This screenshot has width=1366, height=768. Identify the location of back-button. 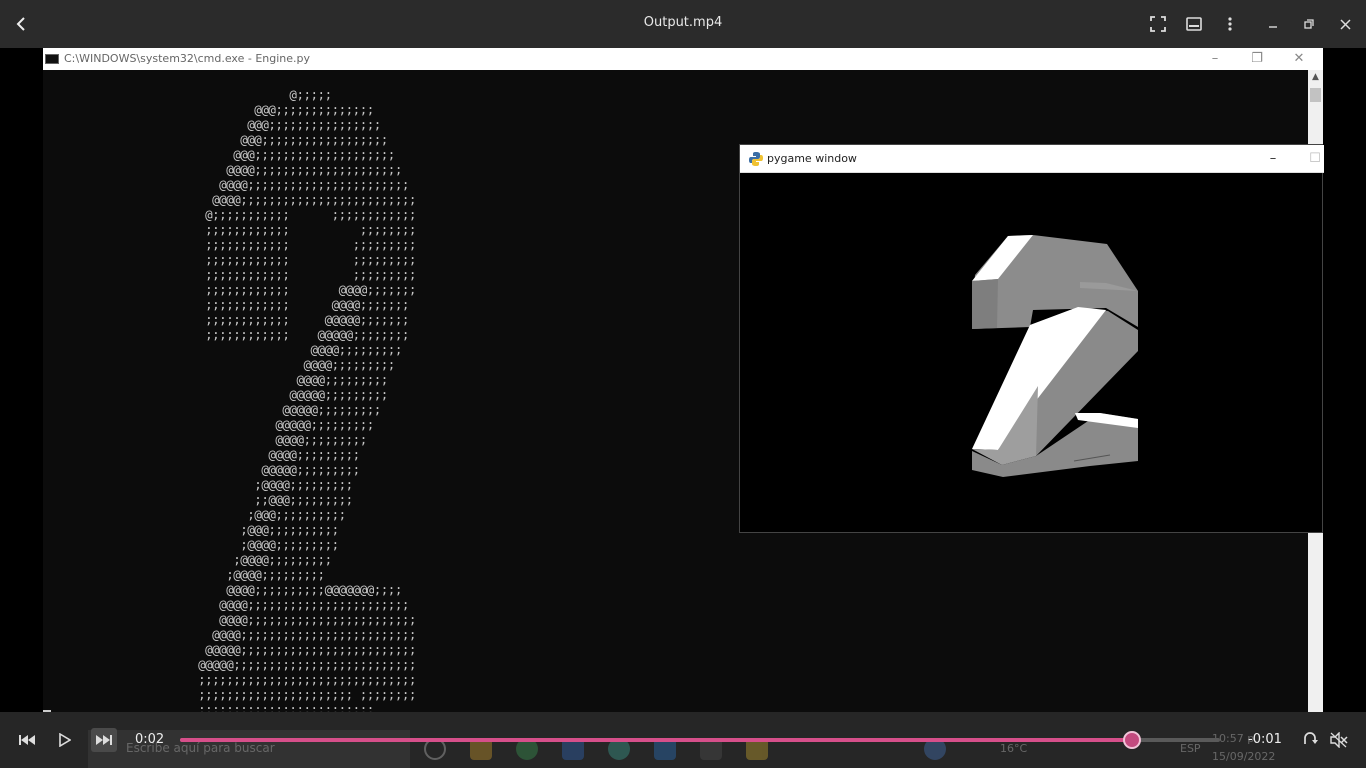
(22, 24).